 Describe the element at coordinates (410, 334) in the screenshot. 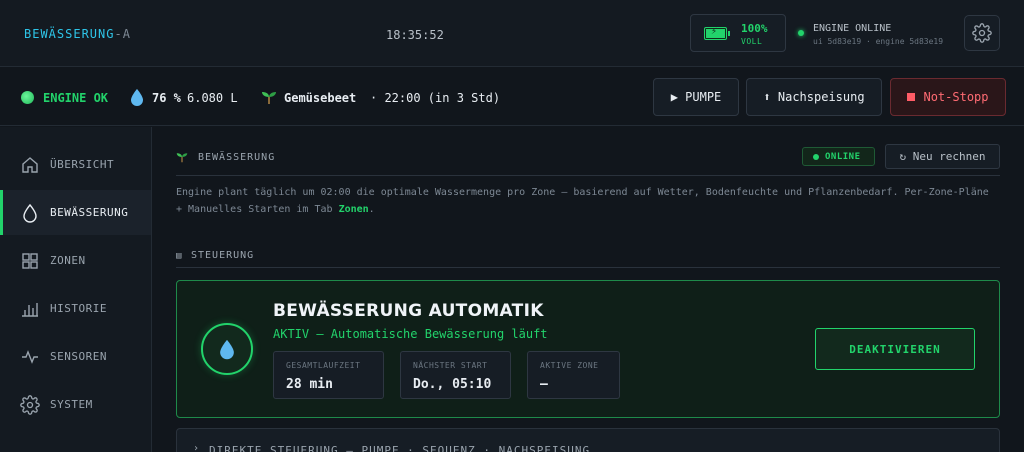

I see `auto-subtitle: AKTIV — Automatische Bewässerung läuft` at that location.